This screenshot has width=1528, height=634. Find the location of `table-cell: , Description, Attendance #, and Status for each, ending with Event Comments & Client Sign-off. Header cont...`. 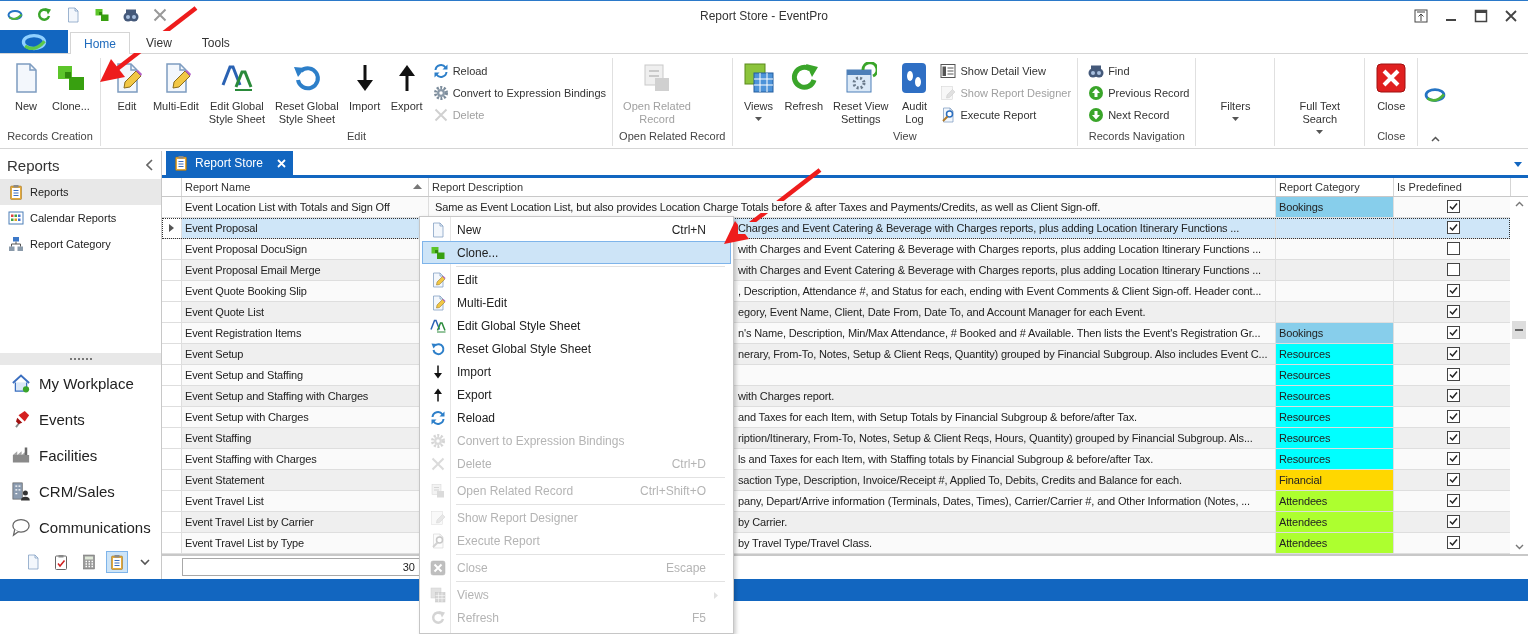

table-cell: , Description, Attendance #, and Status for each, ending with Event Comments & Client Sign-off. Header cont... is located at coordinates (1000, 290).